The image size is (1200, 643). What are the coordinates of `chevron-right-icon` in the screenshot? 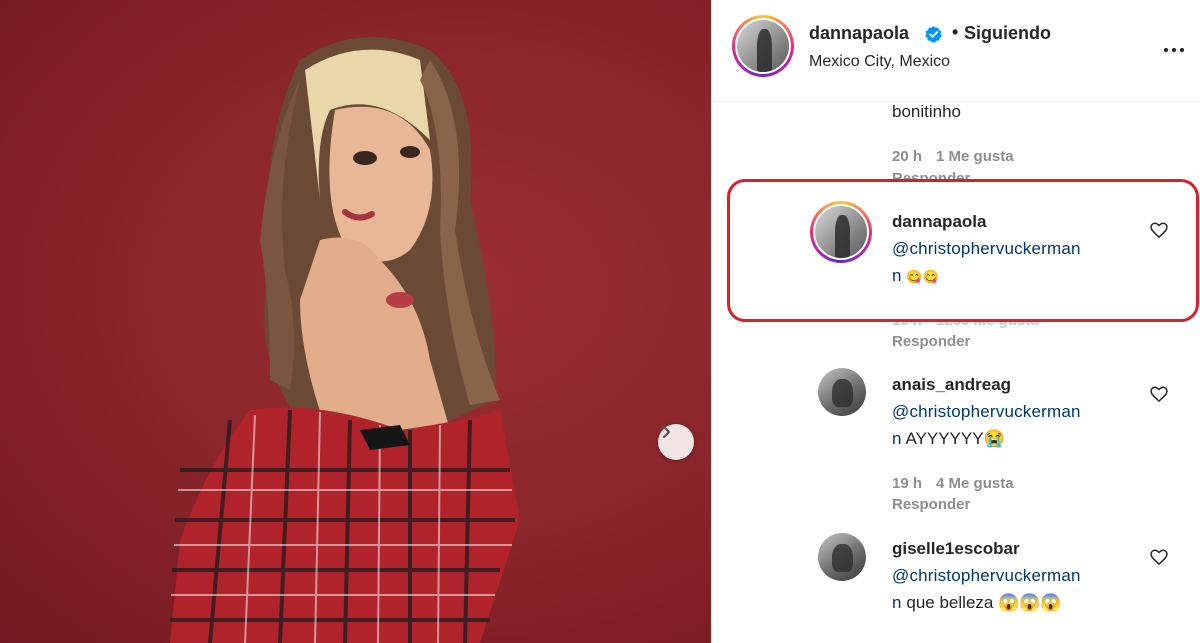 It's located at (666, 432).